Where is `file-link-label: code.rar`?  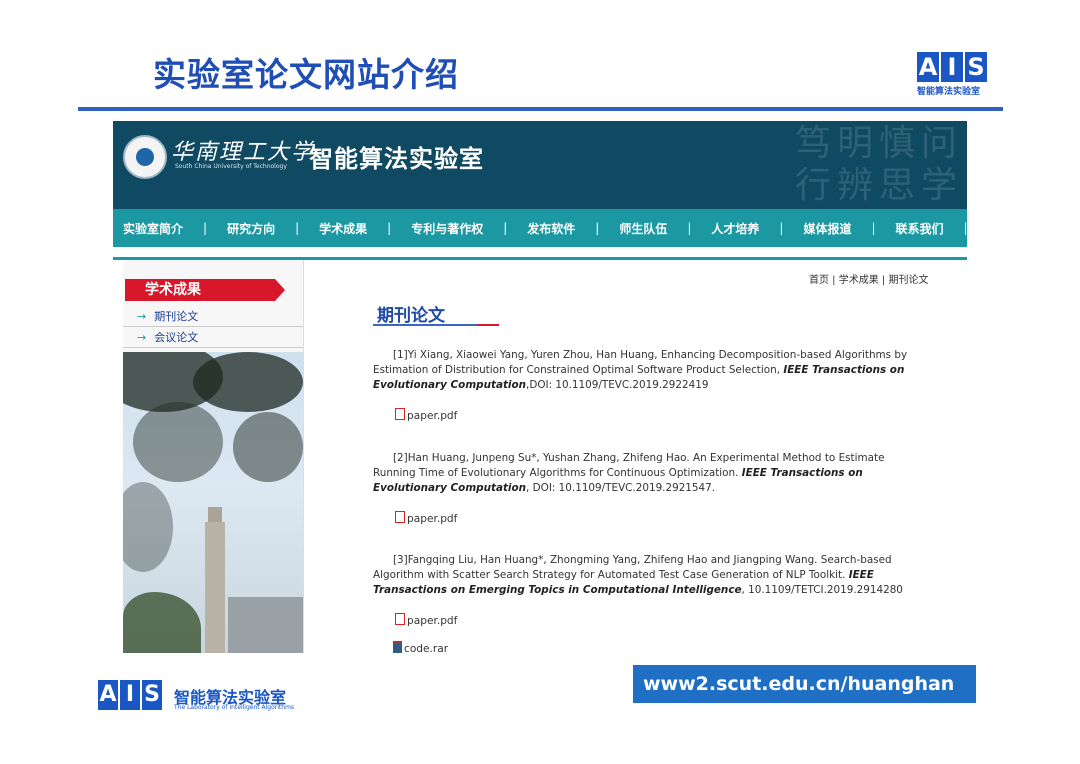 file-link-label: code.rar is located at coordinates (426, 648).